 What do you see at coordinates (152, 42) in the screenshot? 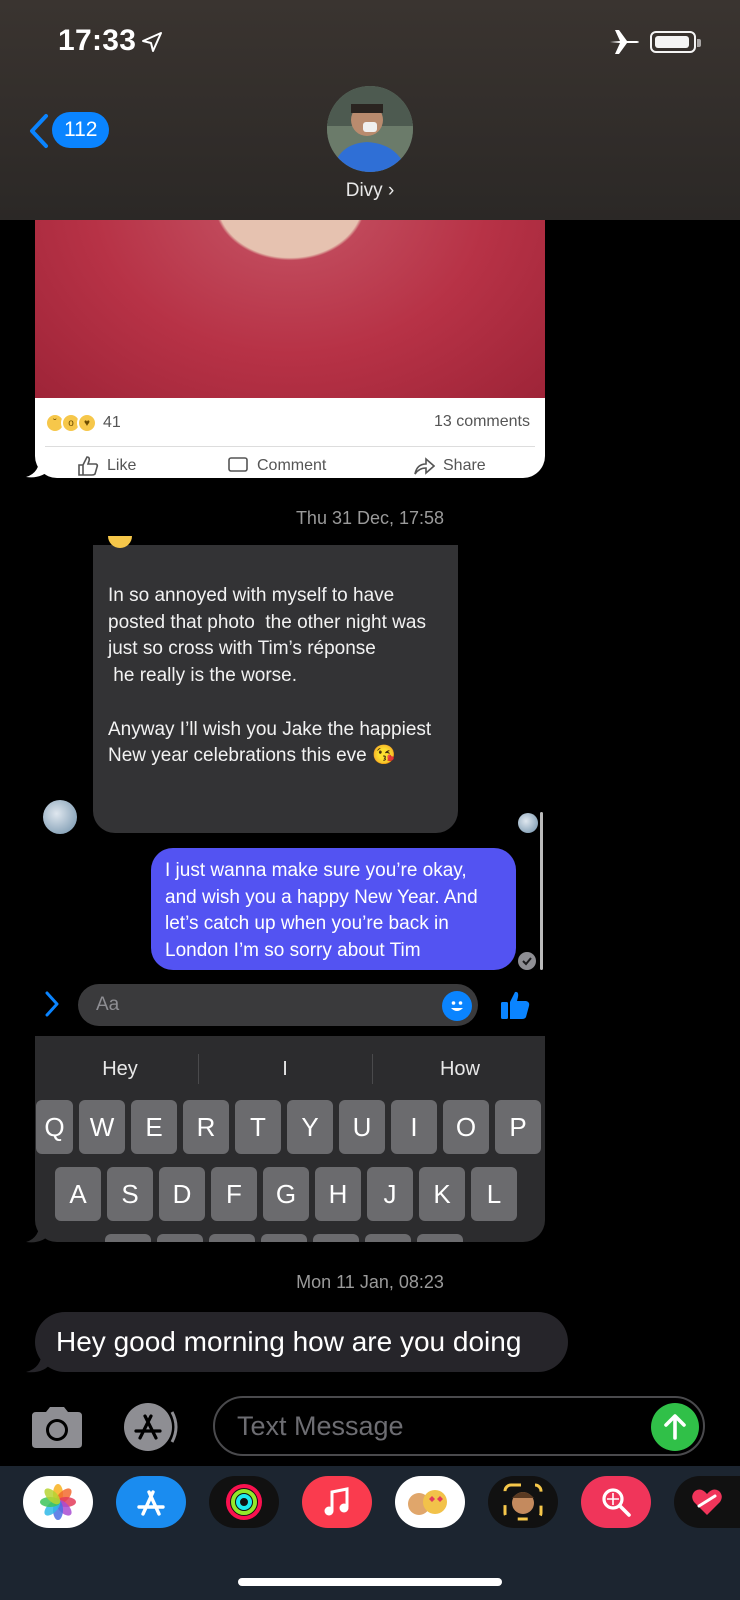
I see `location-arrow-icon` at bounding box center [152, 42].